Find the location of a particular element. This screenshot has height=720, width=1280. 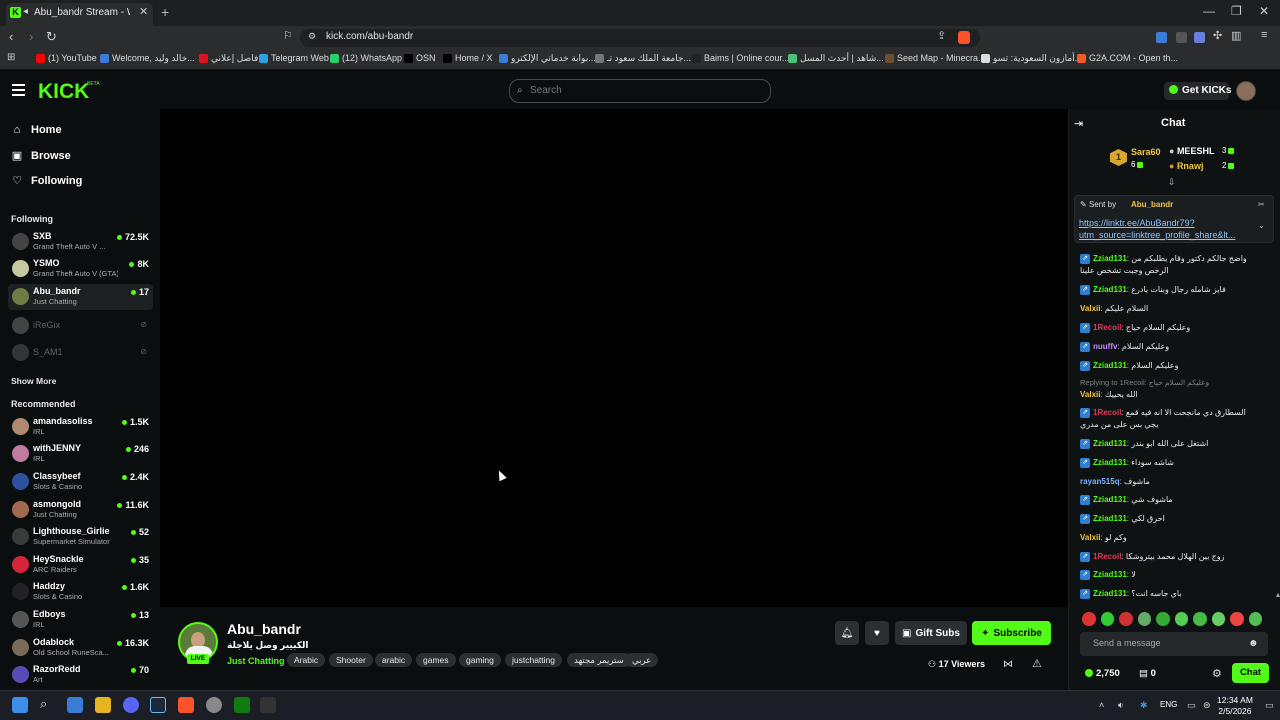

bookmark-icon: ⚐ is located at coordinates (288, 35).